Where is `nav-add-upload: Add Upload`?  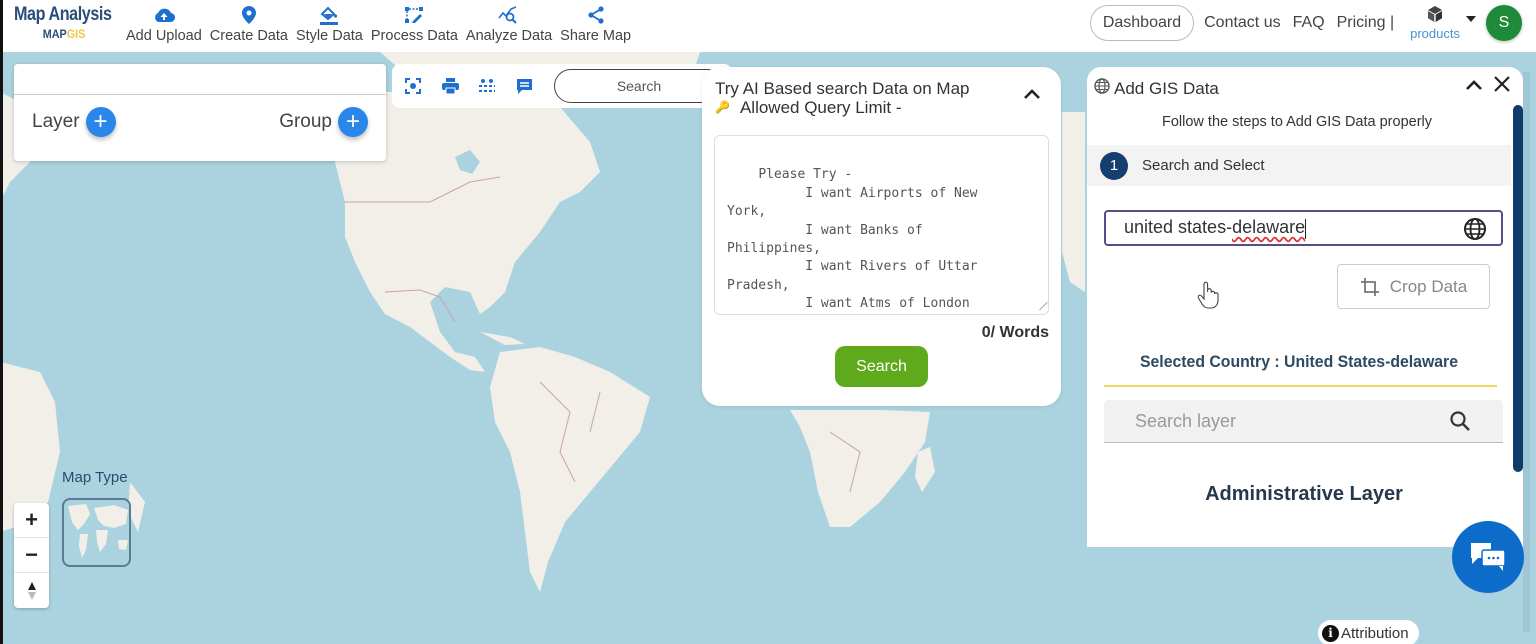 nav-add-upload: Add Upload is located at coordinates (164, 24).